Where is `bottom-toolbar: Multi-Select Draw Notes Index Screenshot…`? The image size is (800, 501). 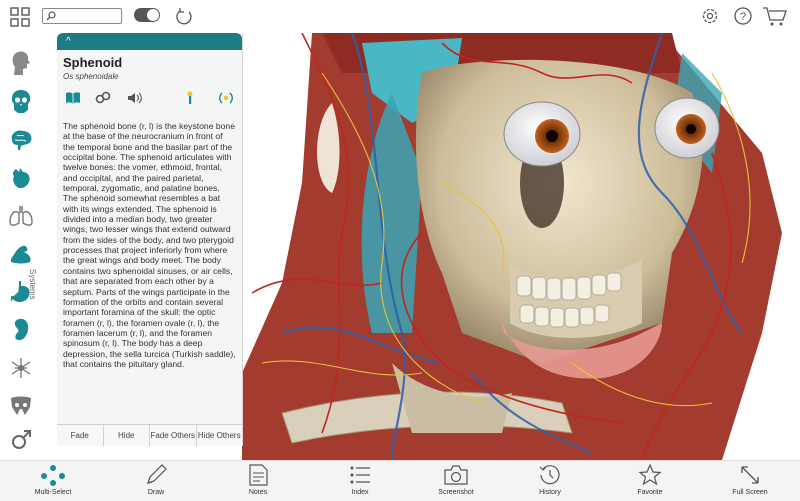
bottom-toolbar: Multi-Select Draw Notes Index Screenshot… is located at coordinates (400, 480).